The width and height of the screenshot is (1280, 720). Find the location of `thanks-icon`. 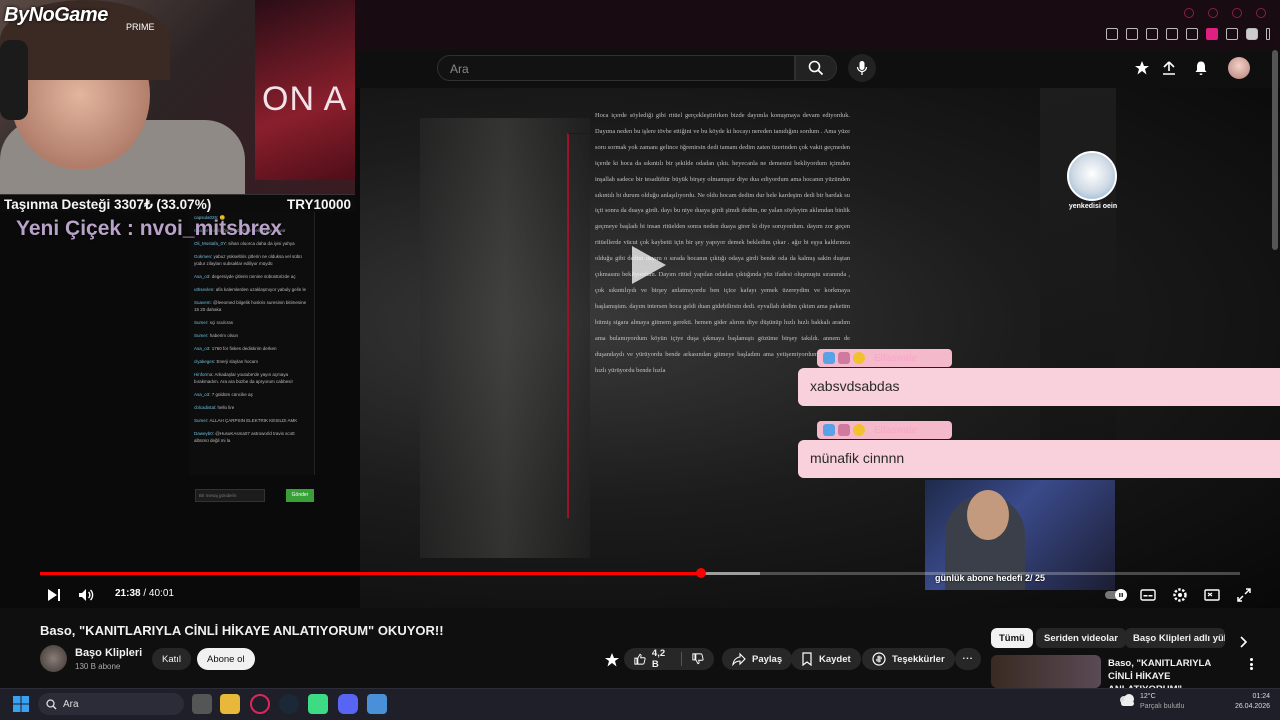

thanks-icon is located at coordinates (879, 659).